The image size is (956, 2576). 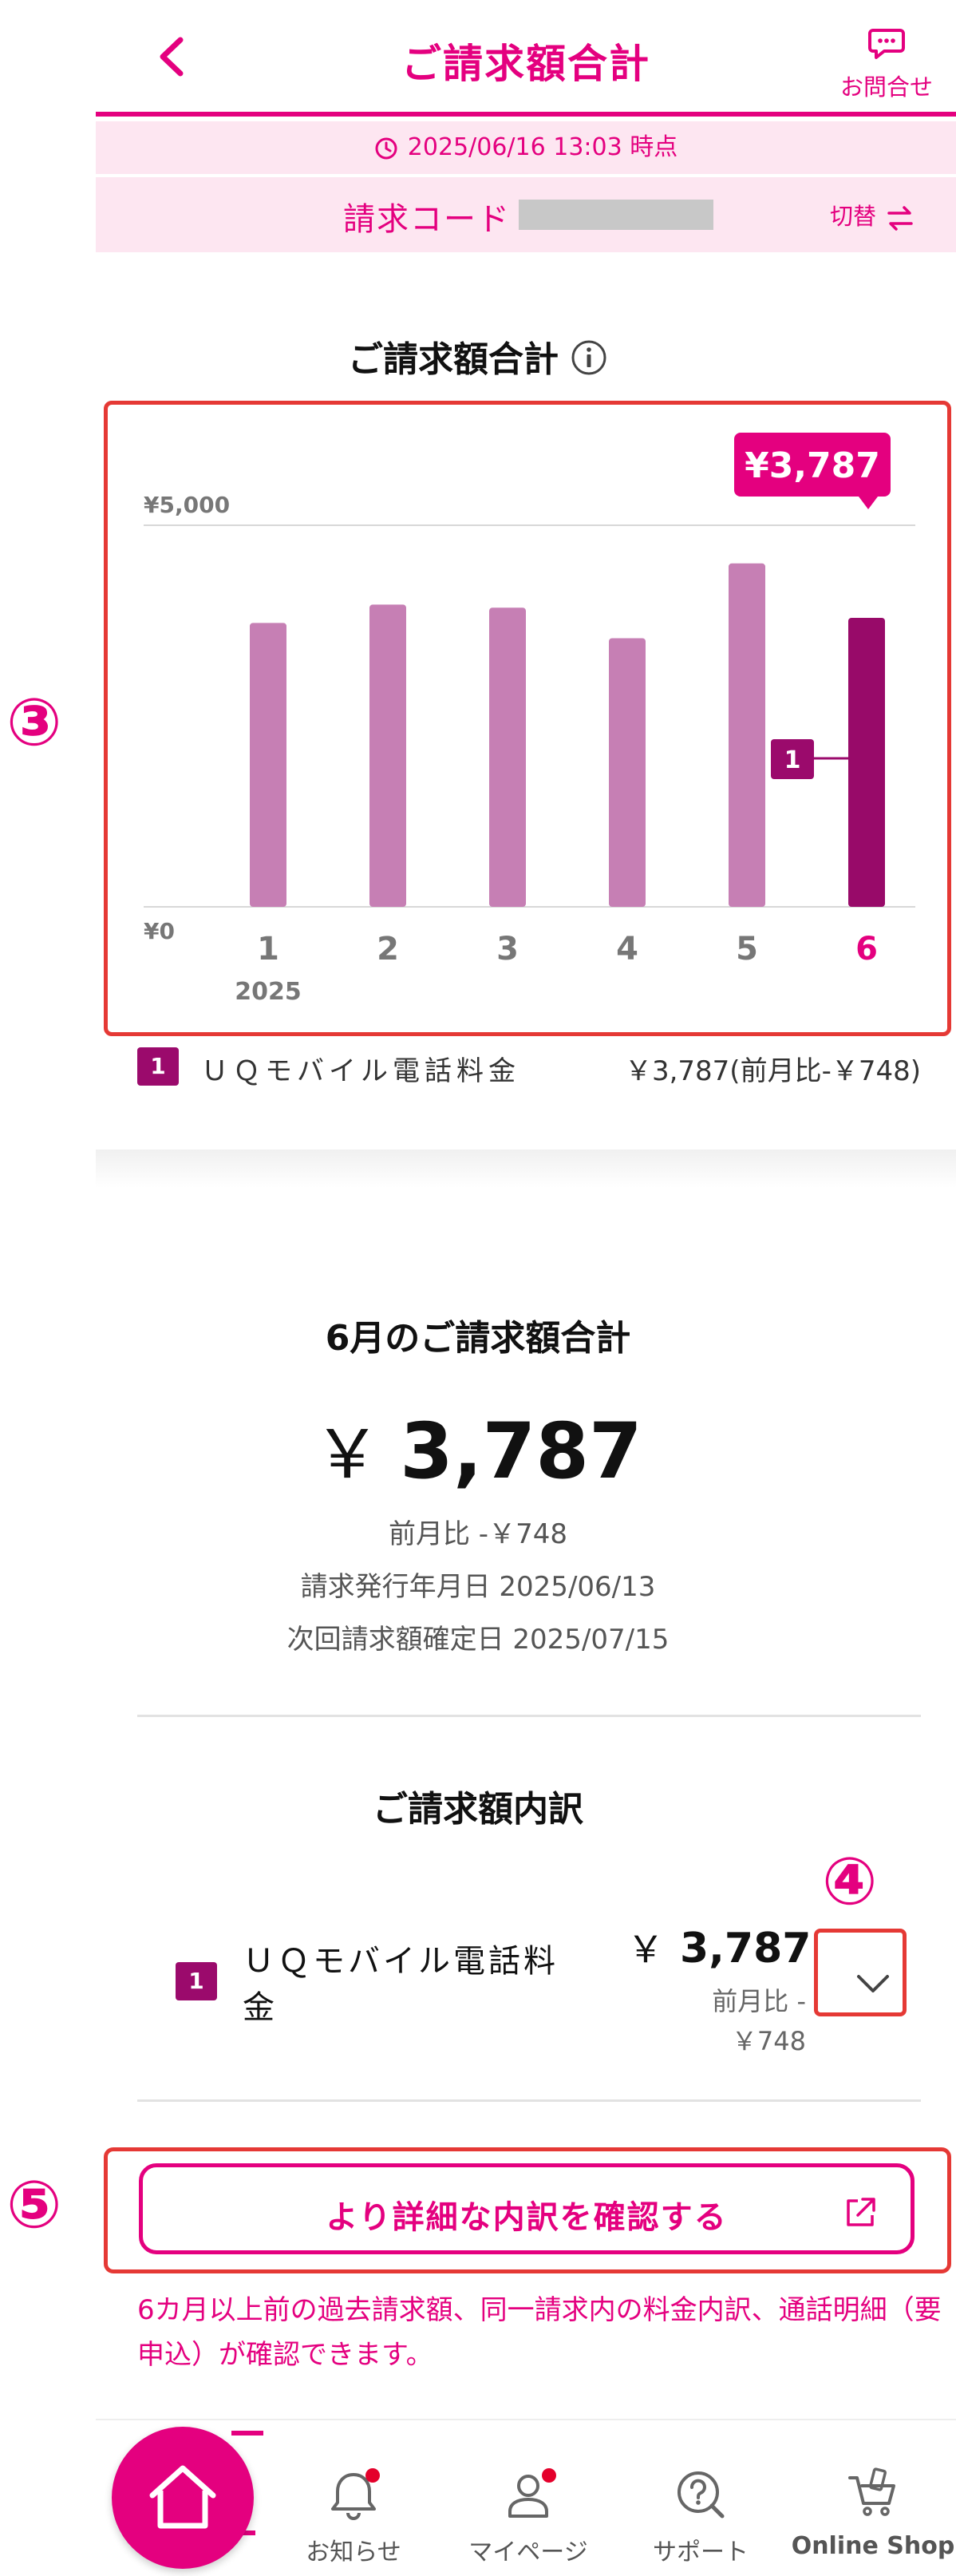 I want to click on issue-date: 請求発行年月日 2025/06/13, so click(x=478, y=1587).